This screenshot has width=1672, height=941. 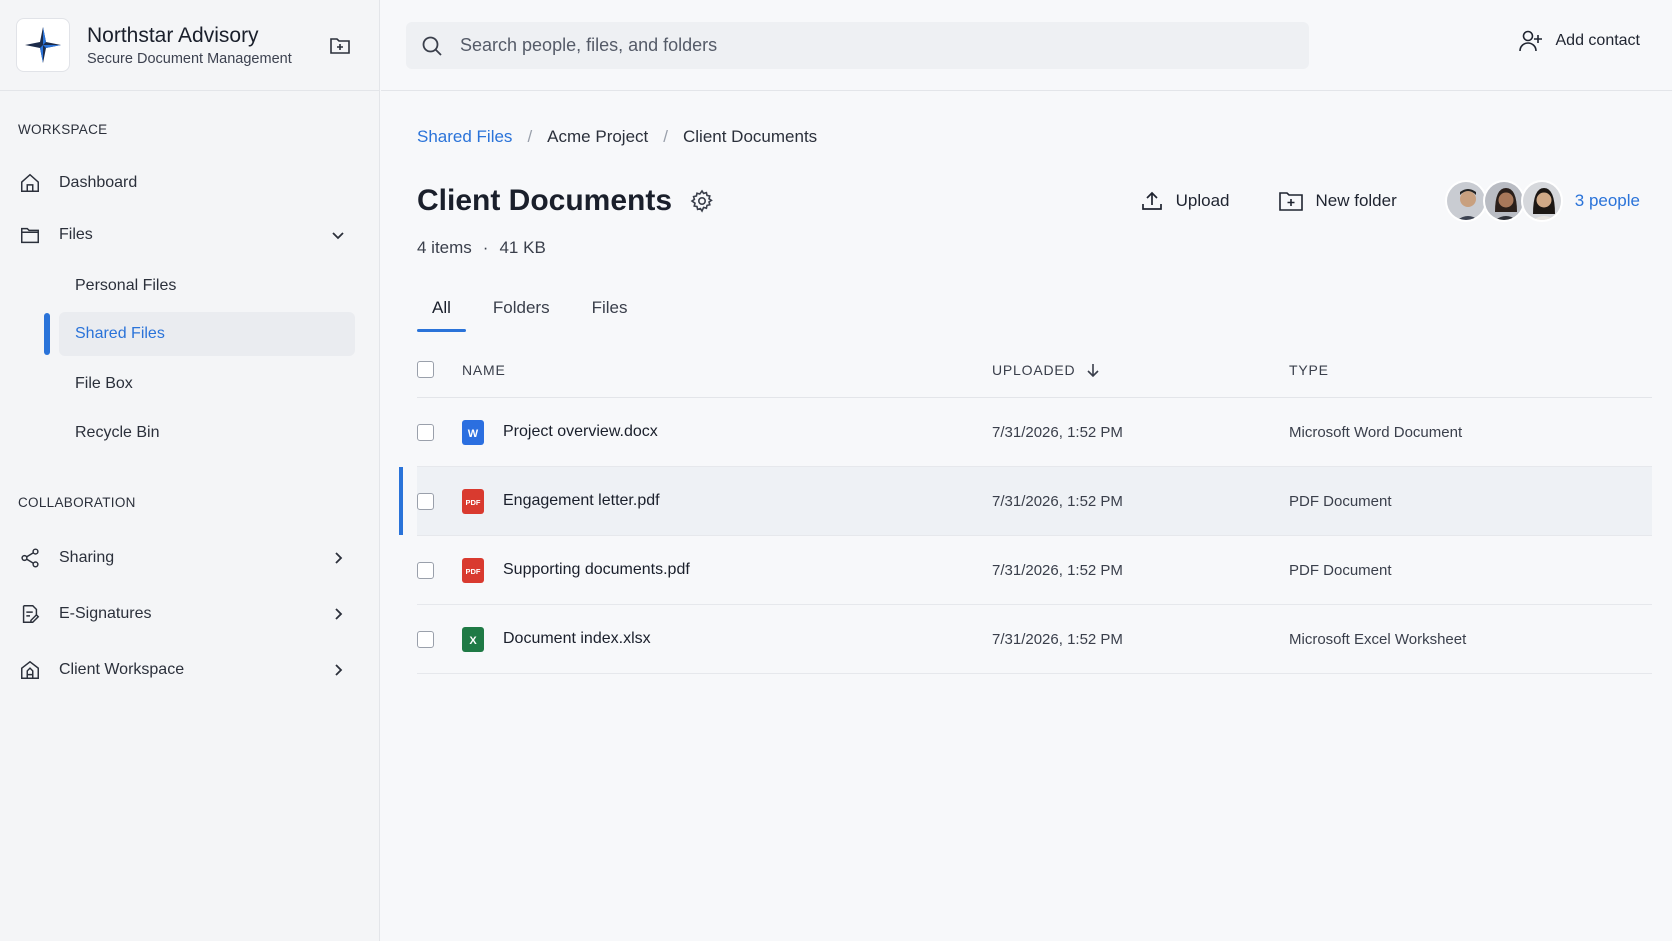 I want to click on select-all-checkbox, so click(x=425, y=369).